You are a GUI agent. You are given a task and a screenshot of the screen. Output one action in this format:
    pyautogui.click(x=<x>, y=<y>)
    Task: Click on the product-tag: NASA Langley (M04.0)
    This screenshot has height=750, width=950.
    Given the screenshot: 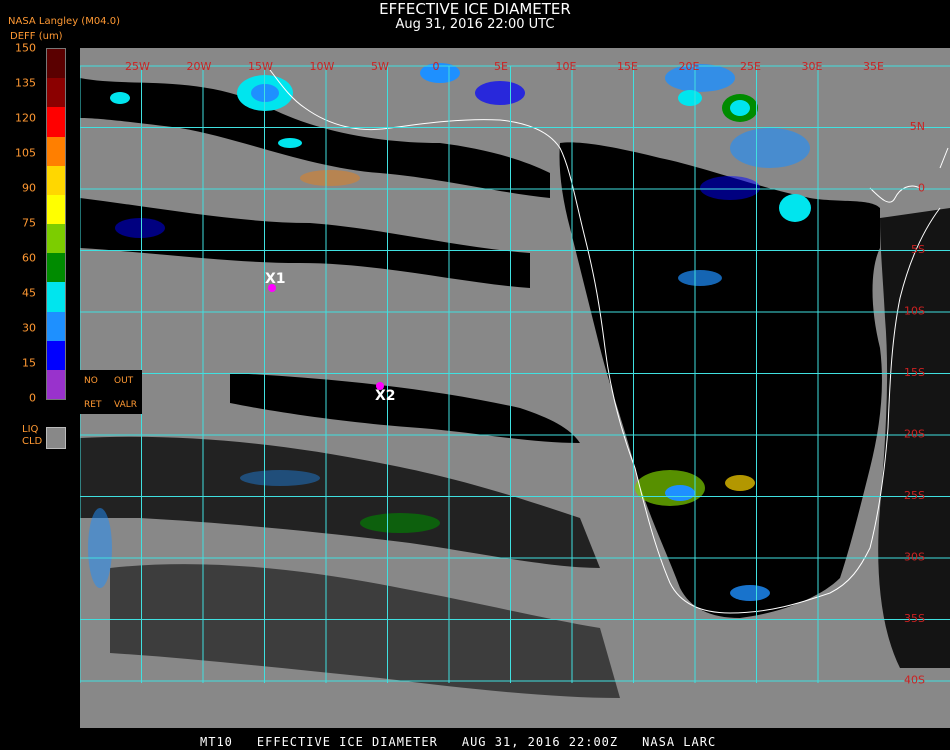 What is the action you would take?
    pyautogui.click(x=64, y=21)
    